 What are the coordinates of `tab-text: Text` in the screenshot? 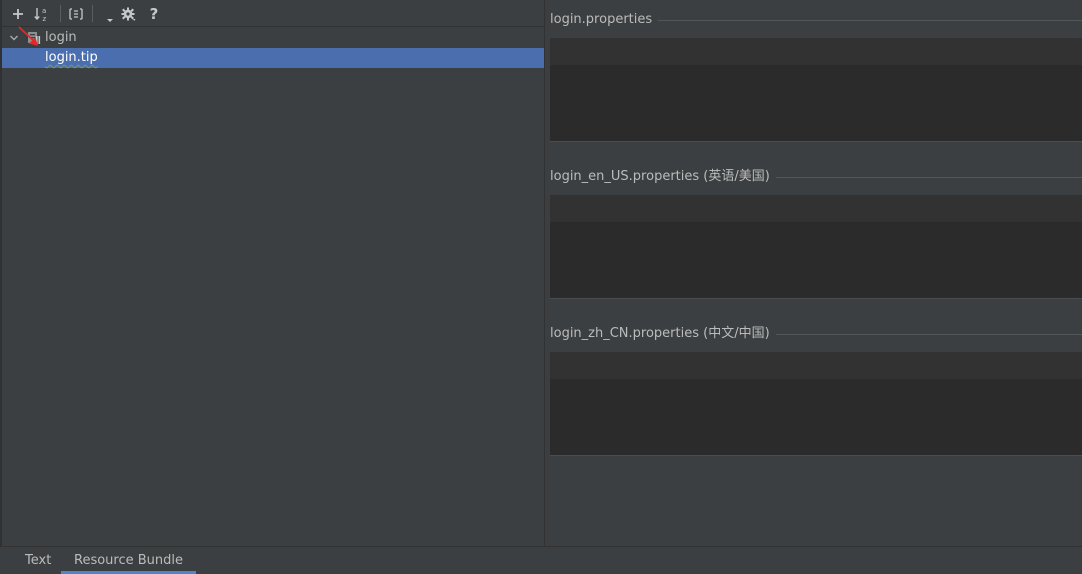 It's located at (38, 560).